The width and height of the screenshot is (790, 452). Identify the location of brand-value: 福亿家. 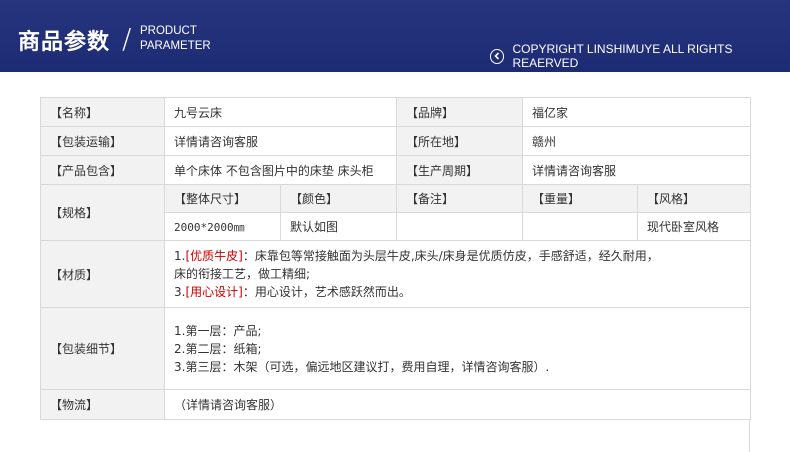
(637, 112).